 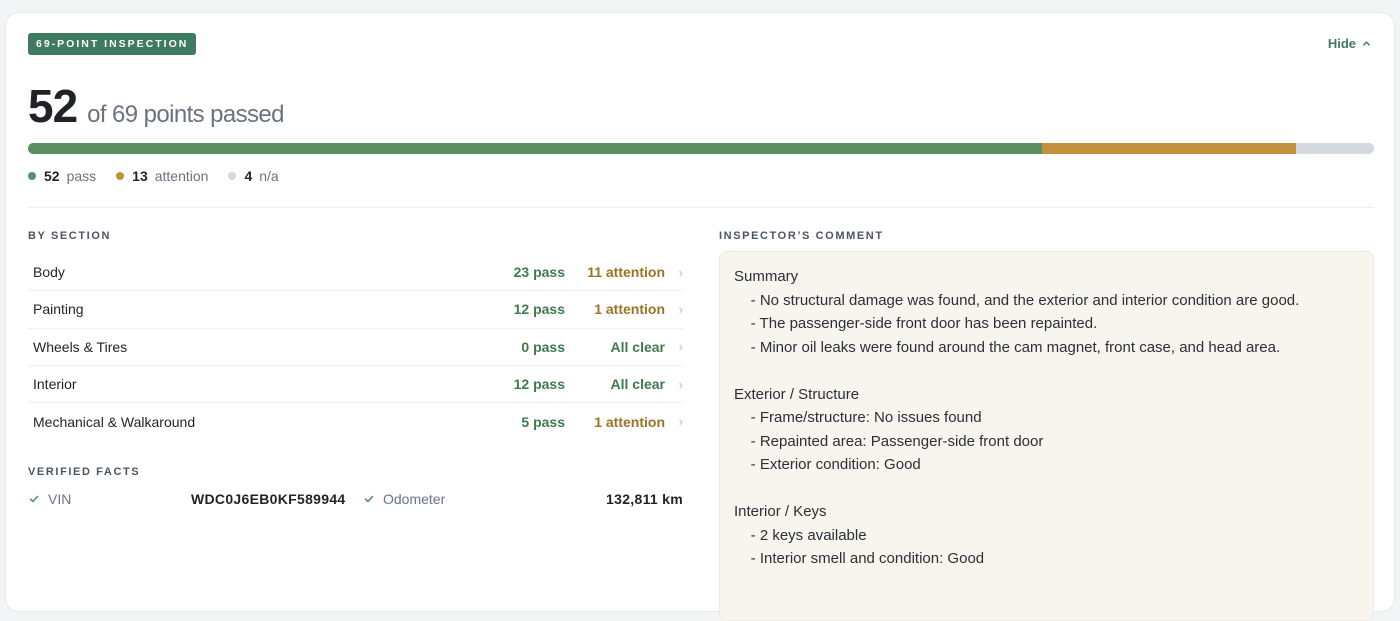 What do you see at coordinates (355, 385) in the screenshot?
I see `section-row: Interior 12 pass All clear ›` at bounding box center [355, 385].